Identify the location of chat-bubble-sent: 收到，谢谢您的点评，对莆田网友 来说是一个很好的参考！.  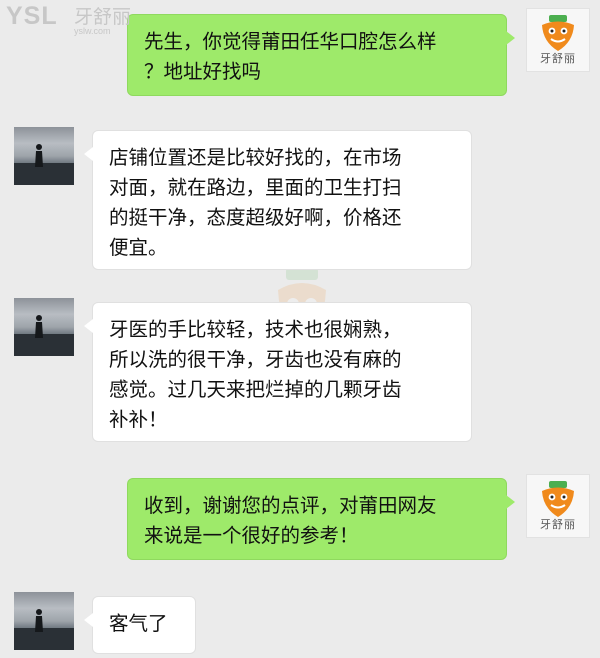
(321, 519).